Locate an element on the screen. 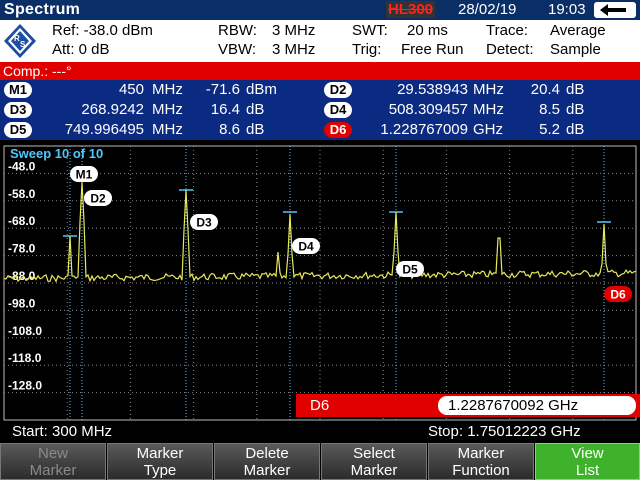 The width and height of the screenshot is (640, 480). time-display: 19:03 is located at coordinates (567, 9).